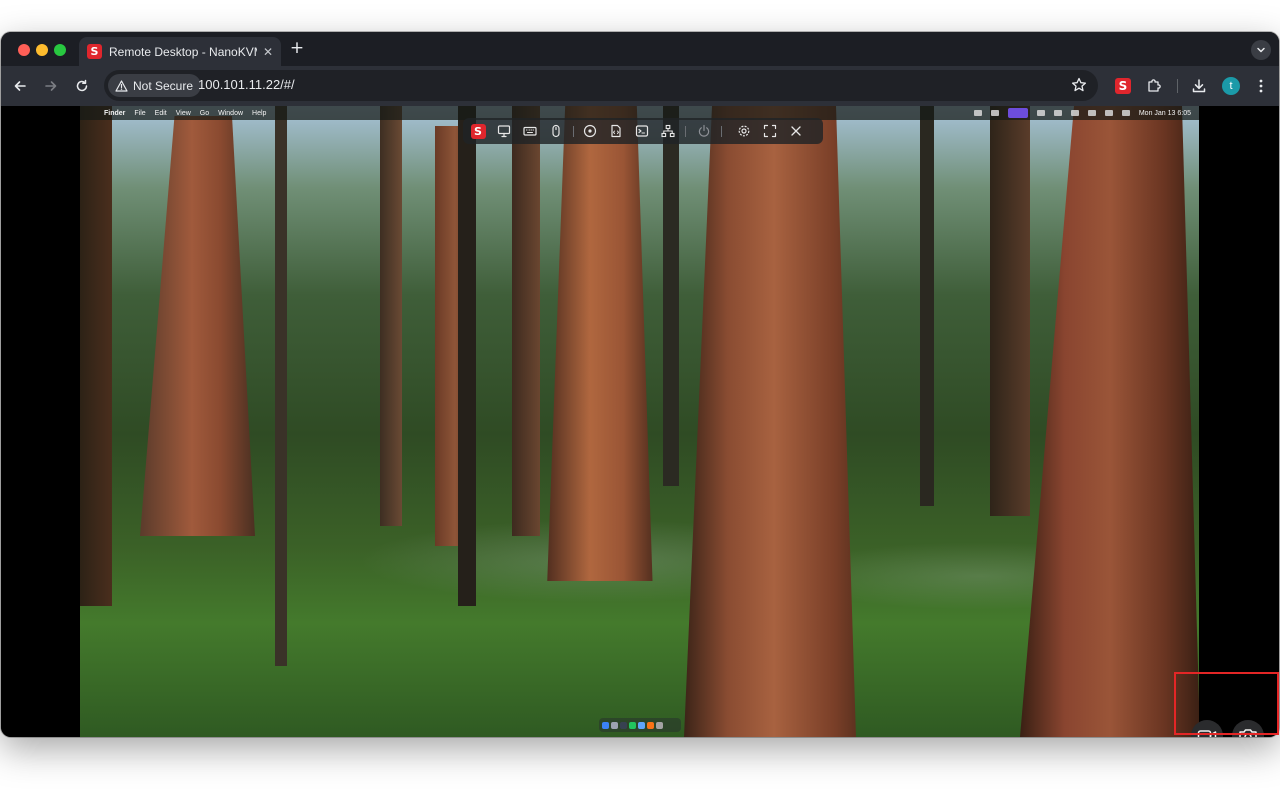  Describe the element at coordinates (297, 48) in the screenshot. I see `plus-icon: +` at that location.